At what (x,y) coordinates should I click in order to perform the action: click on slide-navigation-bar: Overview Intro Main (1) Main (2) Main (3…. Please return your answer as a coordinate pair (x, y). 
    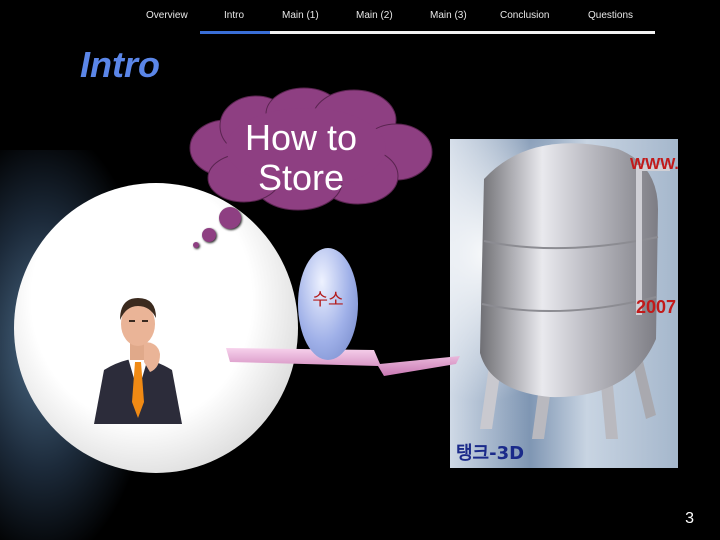
    Looking at the image, I should click on (360, 17).